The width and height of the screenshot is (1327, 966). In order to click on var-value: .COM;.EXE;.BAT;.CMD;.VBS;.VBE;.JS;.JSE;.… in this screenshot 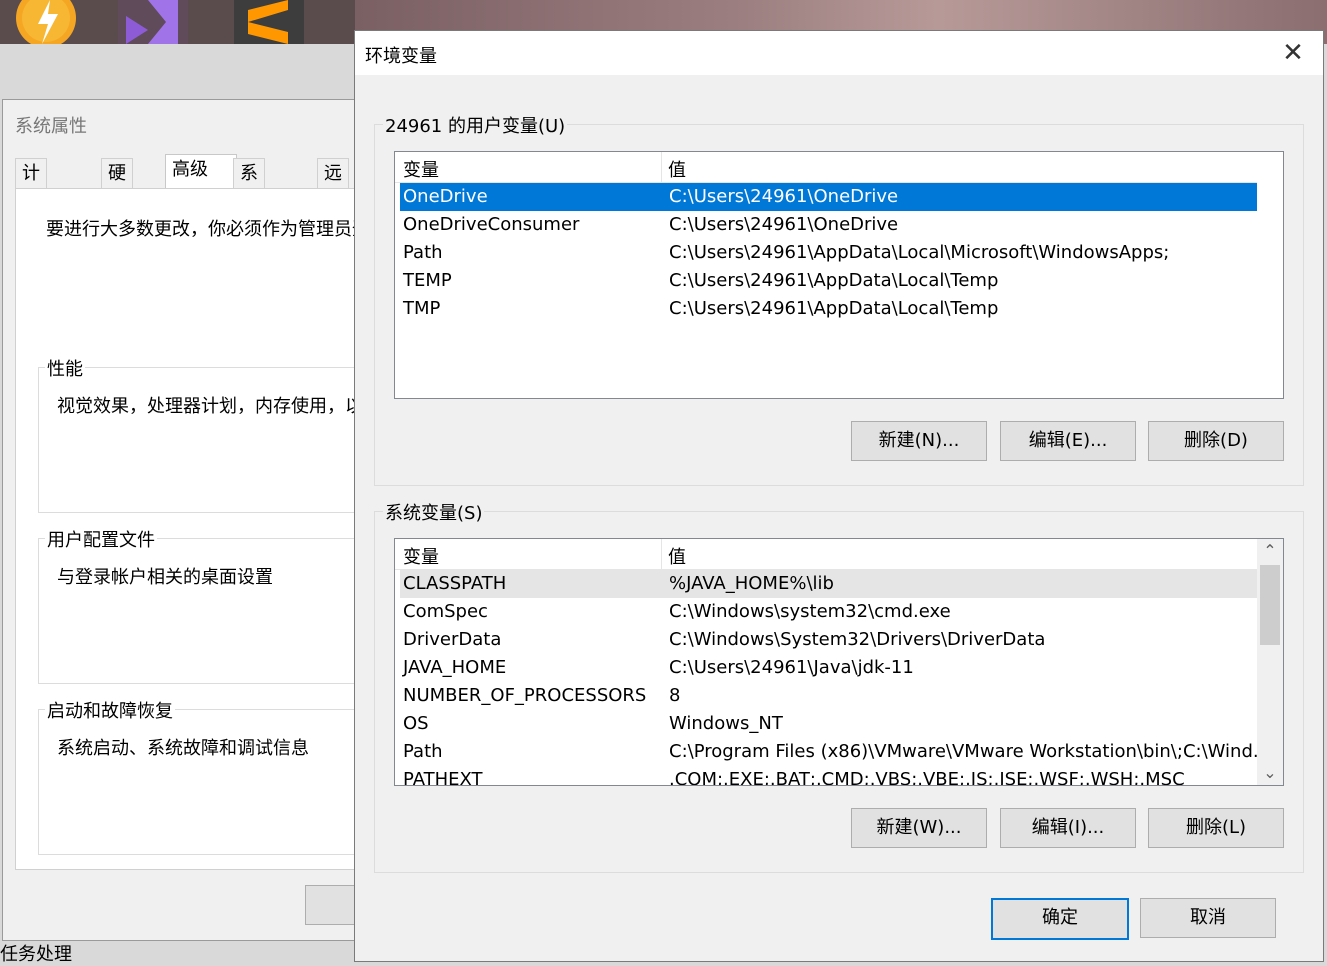, I will do `click(927, 777)`.